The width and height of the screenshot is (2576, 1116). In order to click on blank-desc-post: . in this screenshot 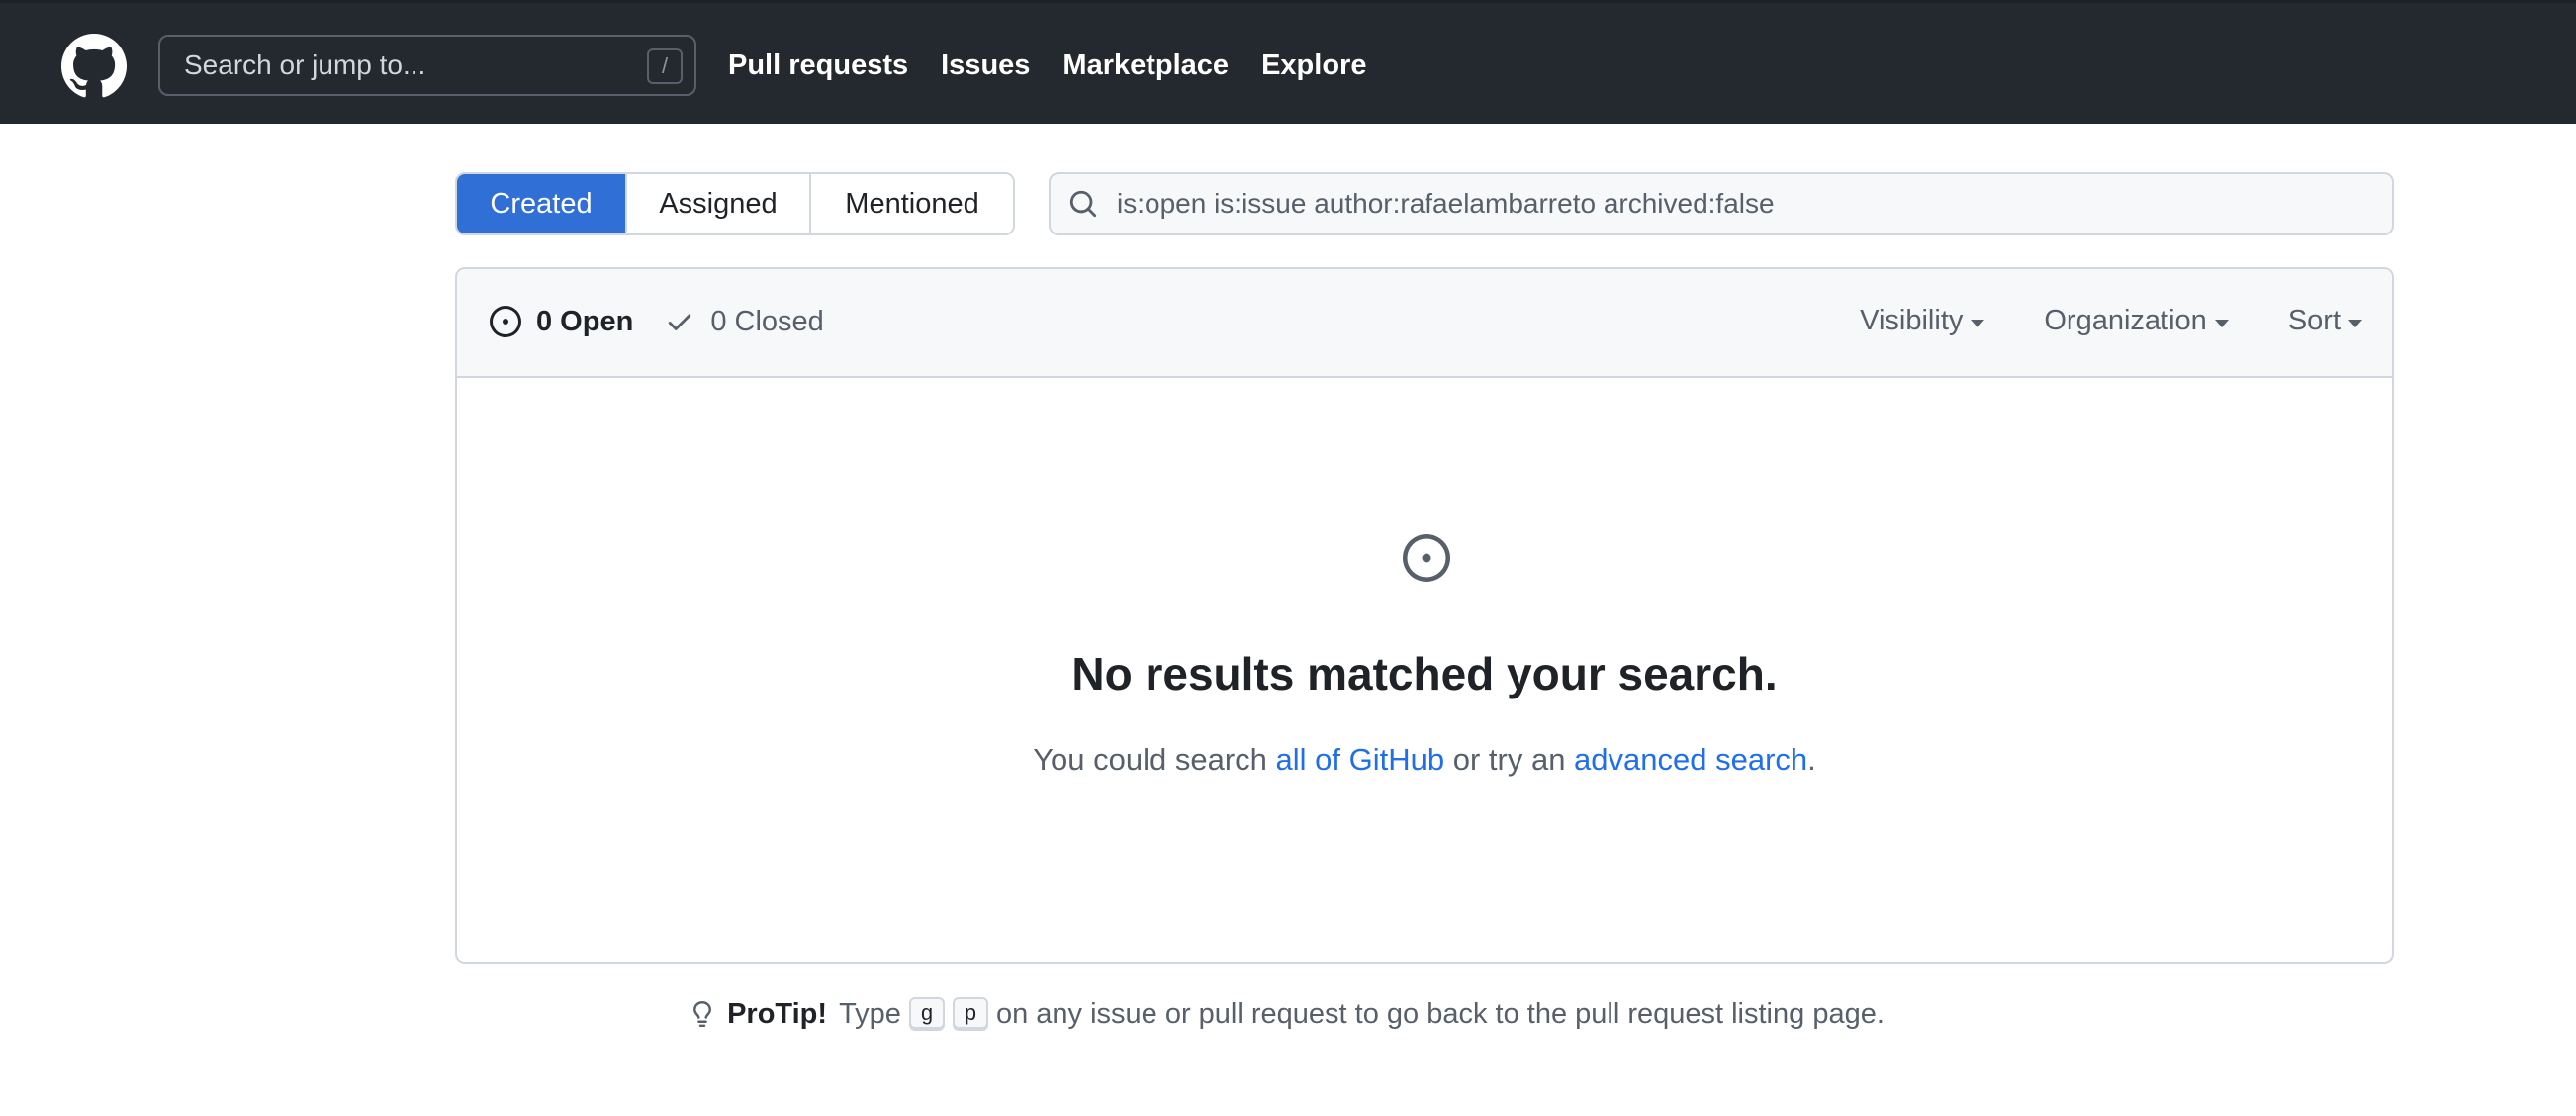, I will do `click(1812, 759)`.